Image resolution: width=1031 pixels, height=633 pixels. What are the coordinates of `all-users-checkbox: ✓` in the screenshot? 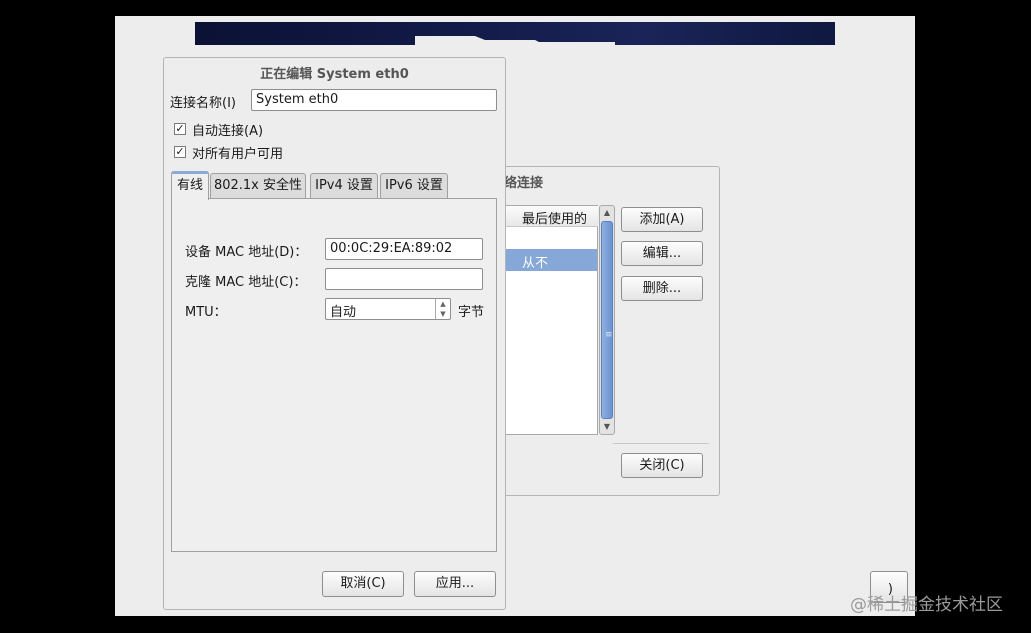 It's located at (180, 152).